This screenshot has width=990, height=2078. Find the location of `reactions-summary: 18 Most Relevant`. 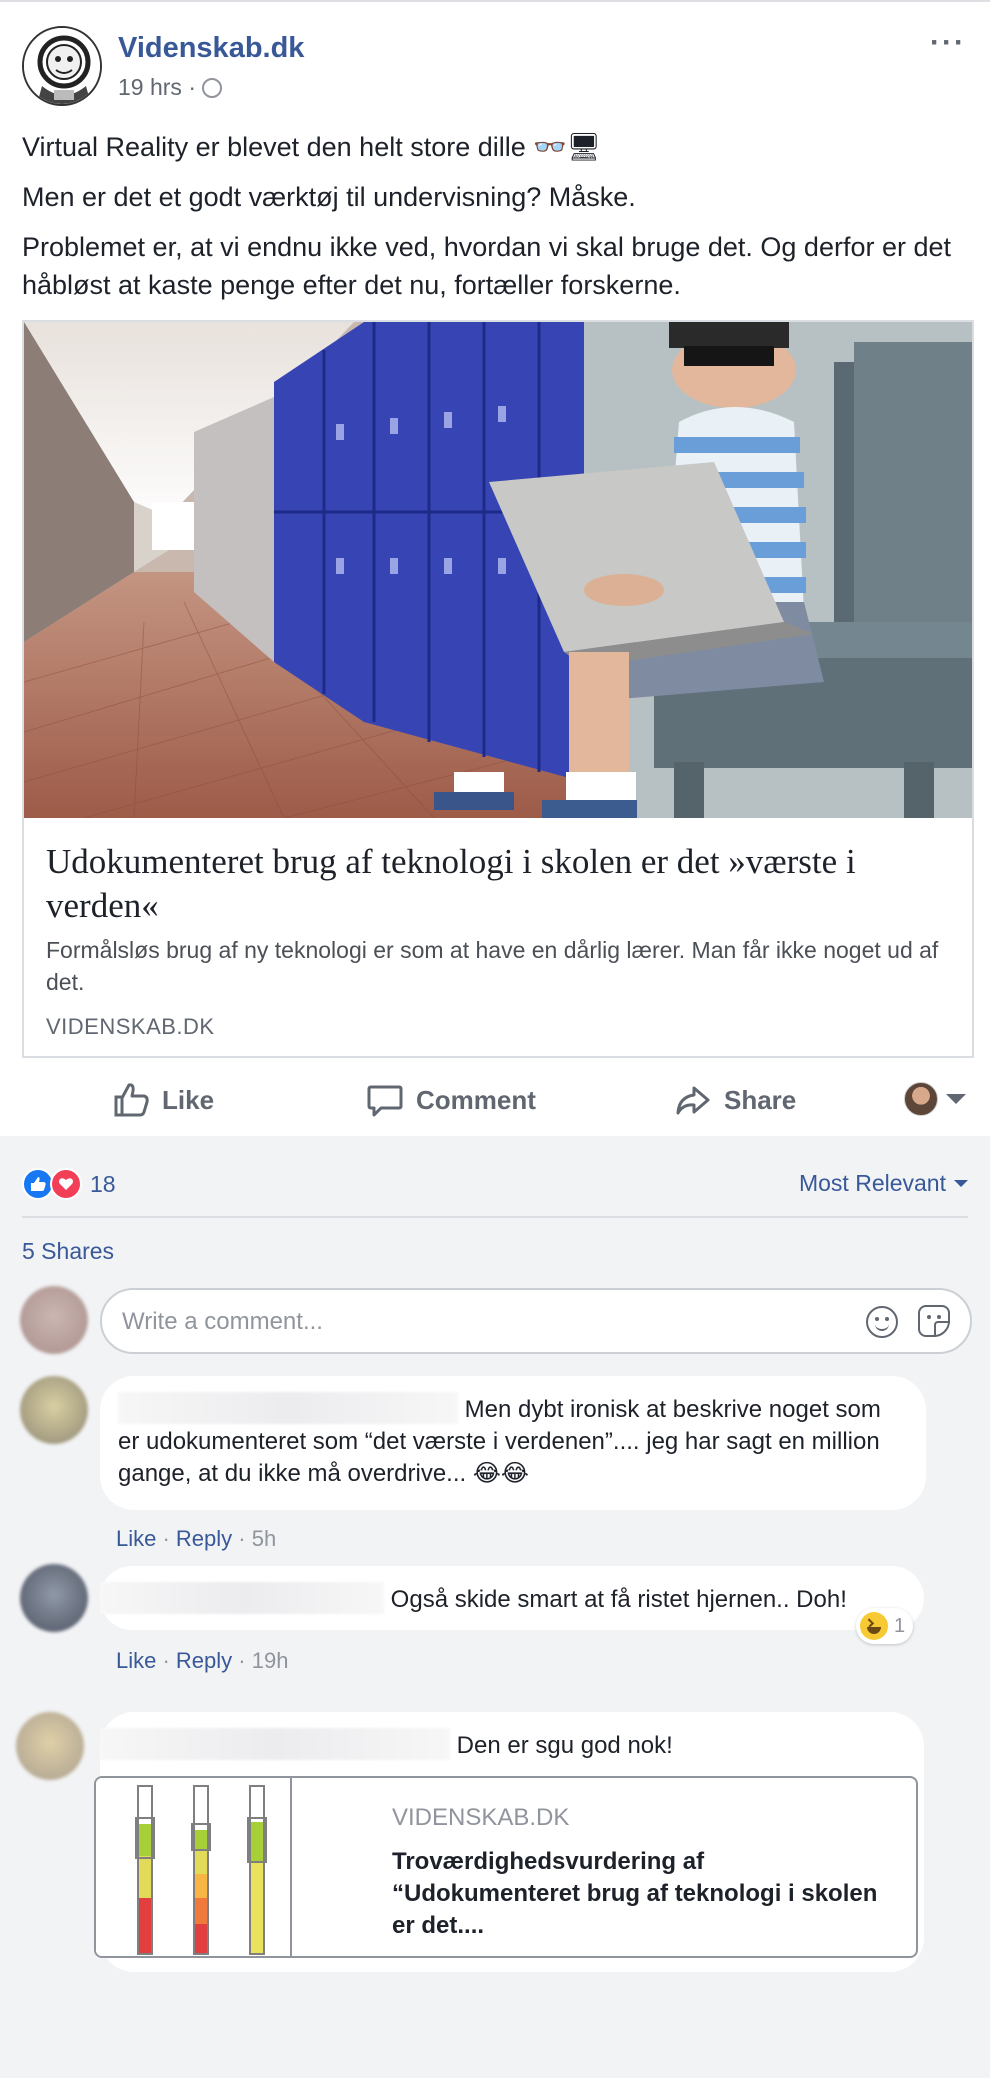

reactions-summary: 18 Most Relevant is located at coordinates (495, 1184).